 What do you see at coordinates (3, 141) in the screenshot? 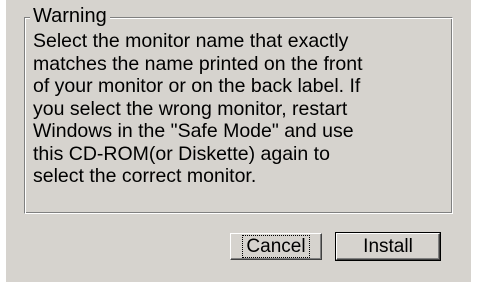
I see `dialog-left-edge` at bounding box center [3, 141].